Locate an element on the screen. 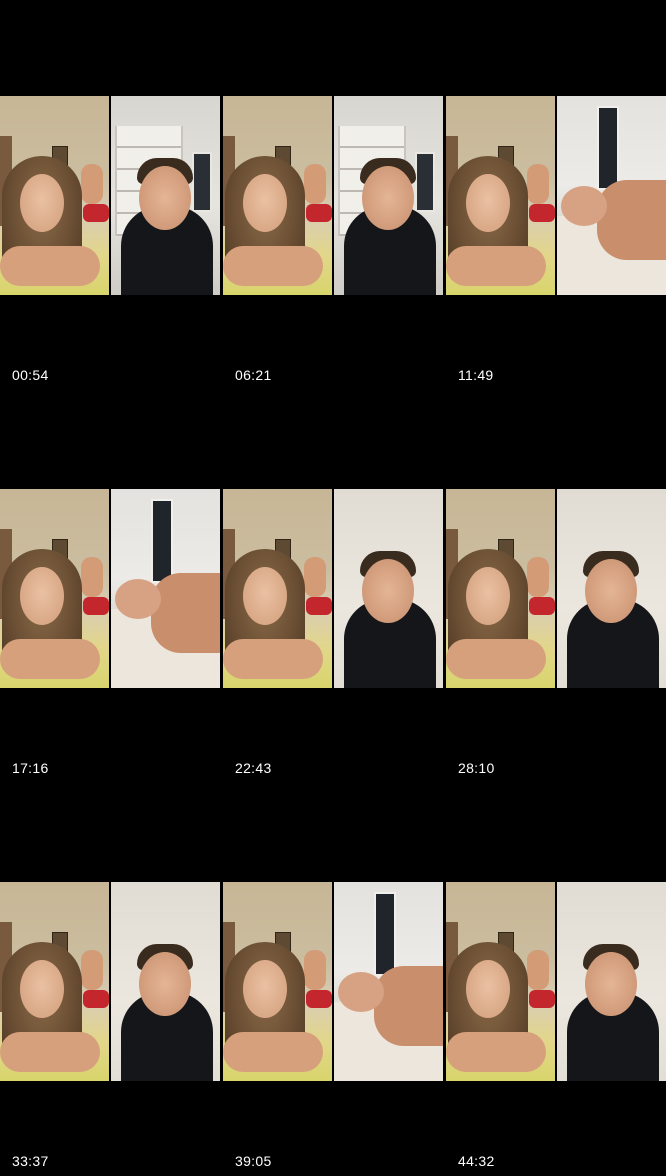 The image size is (666, 1176). video-thumbnail: 06:21 is located at coordinates (333, 195).